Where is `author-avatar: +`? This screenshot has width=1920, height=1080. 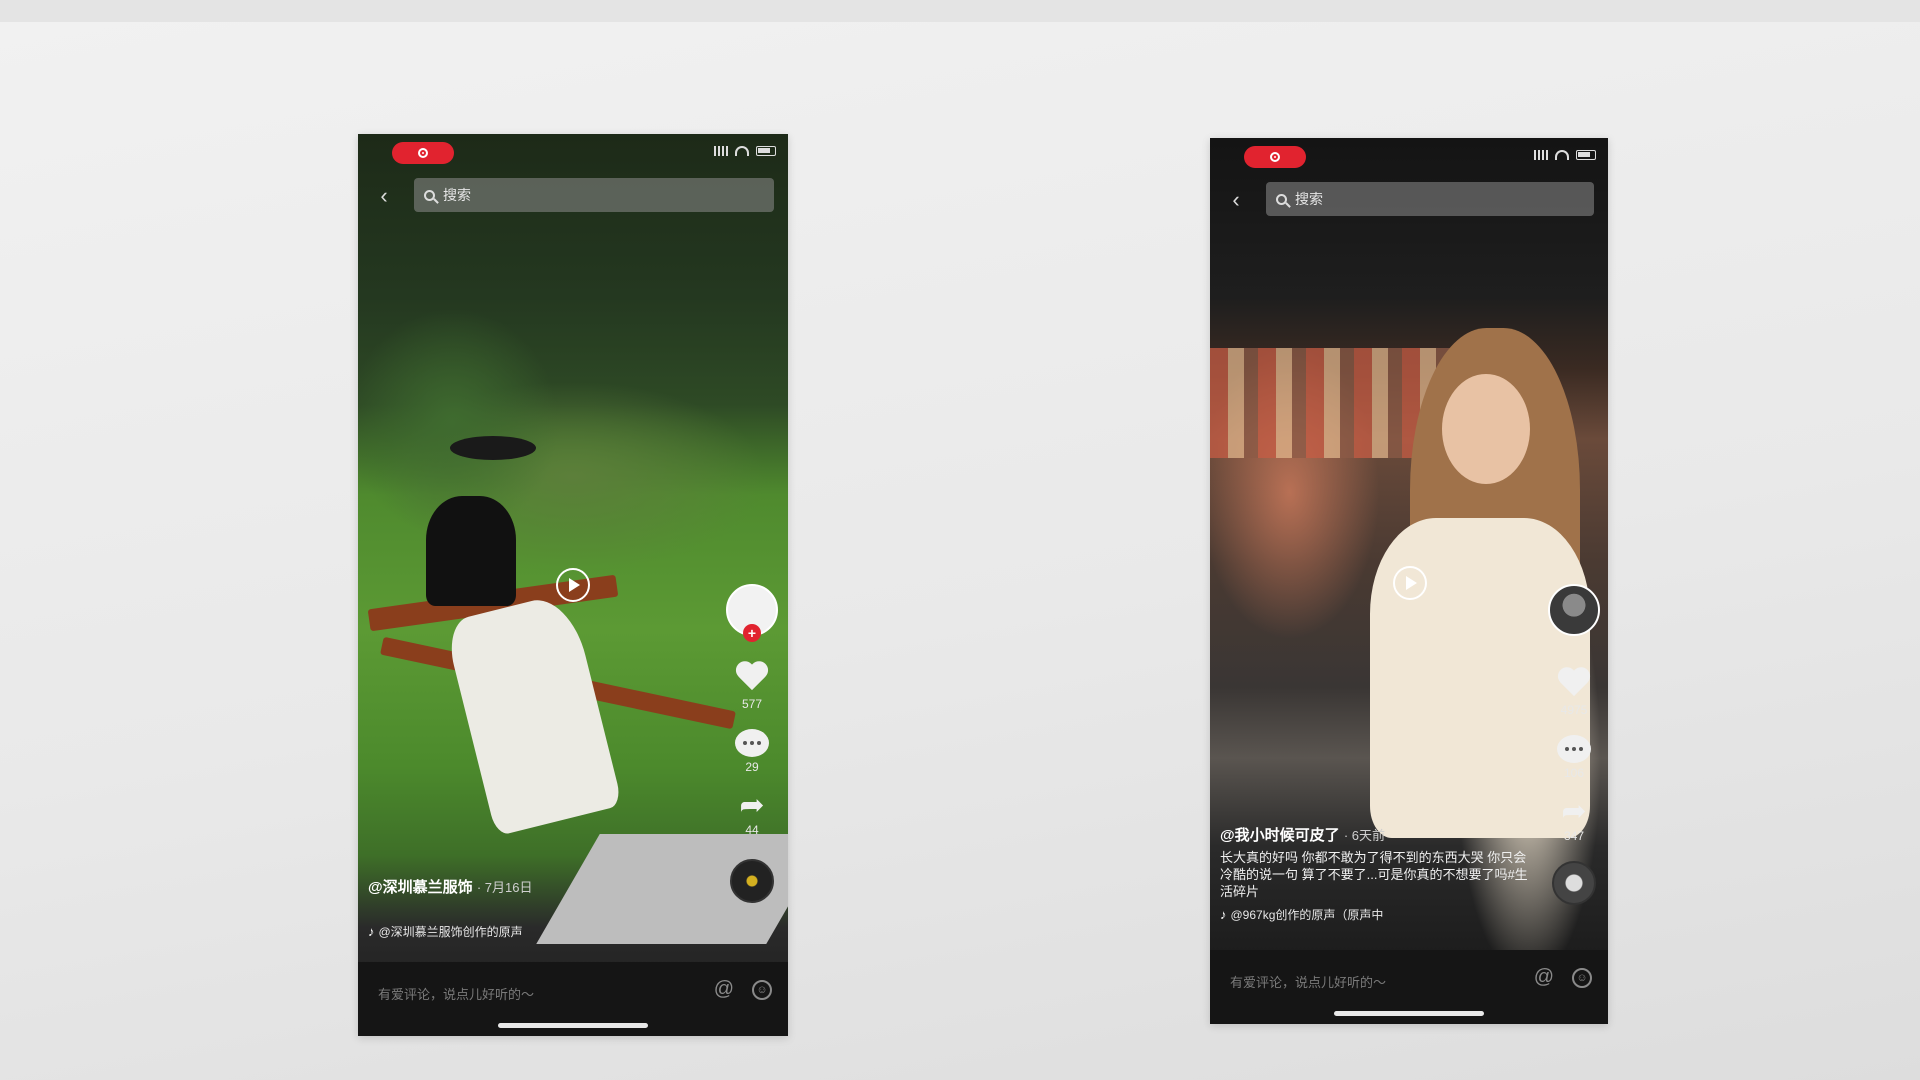
author-avatar: + is located at coordinates (752, 613).